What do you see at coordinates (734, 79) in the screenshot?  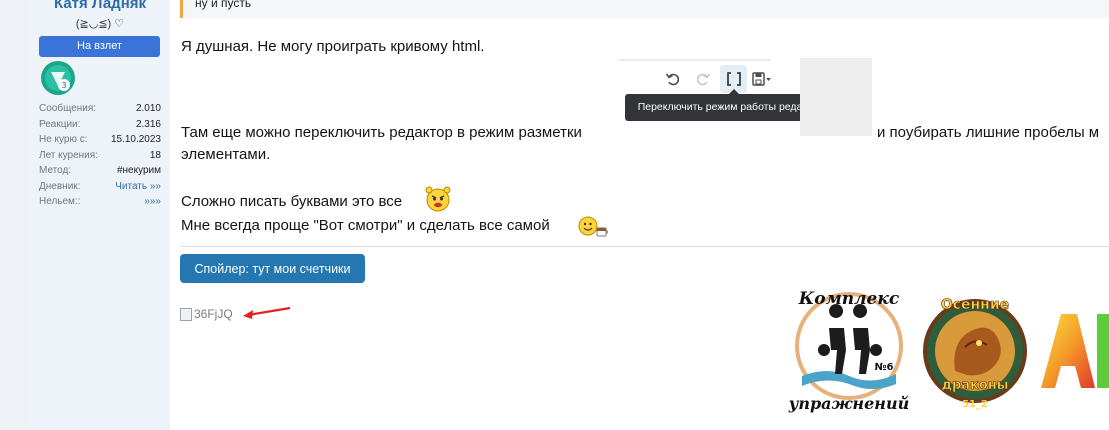 I see `toggle-bbcode-icon` at bounding box center [734, 79].